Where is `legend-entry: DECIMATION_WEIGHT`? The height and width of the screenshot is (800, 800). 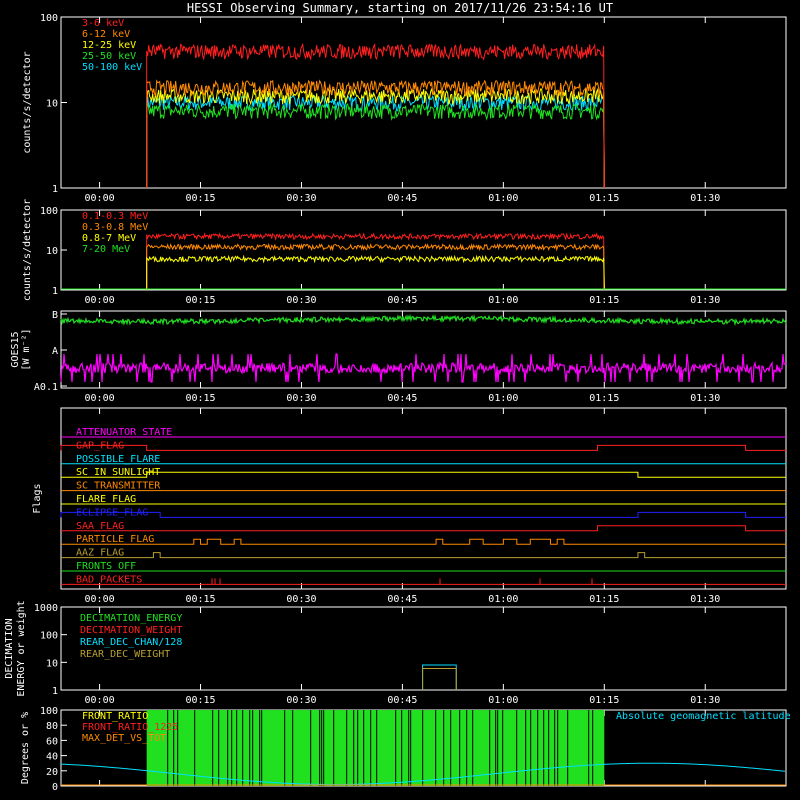
legend-entry: DECIMATION_WEIGHT is located at coordinates (131, 630).